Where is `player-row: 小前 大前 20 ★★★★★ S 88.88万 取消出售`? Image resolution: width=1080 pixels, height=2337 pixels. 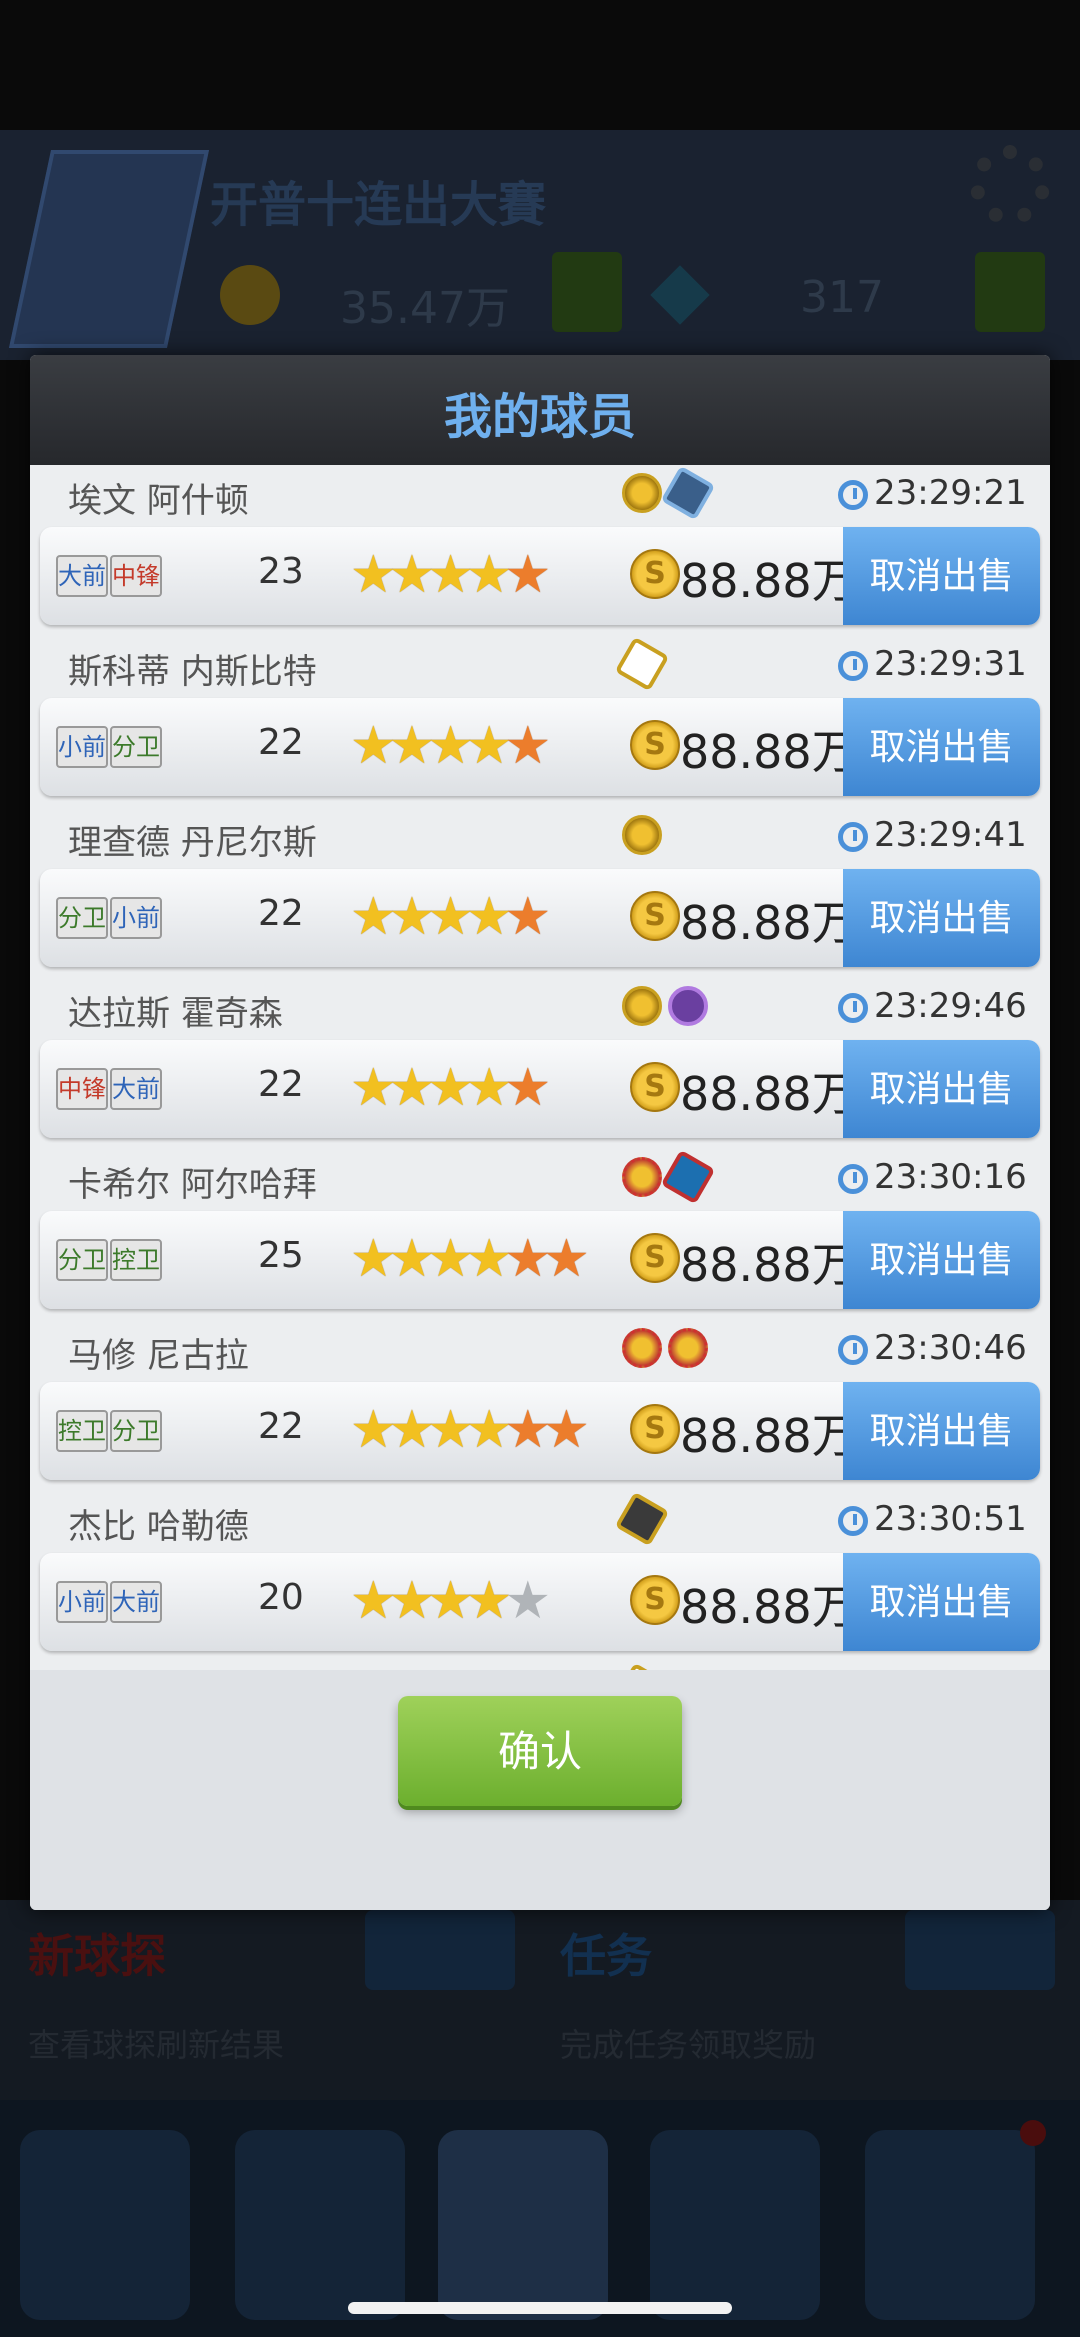 player-row: 小前 大前 20 ★★★★★ S 88.88万 取消出售 is located at coordinates (540, 1602).